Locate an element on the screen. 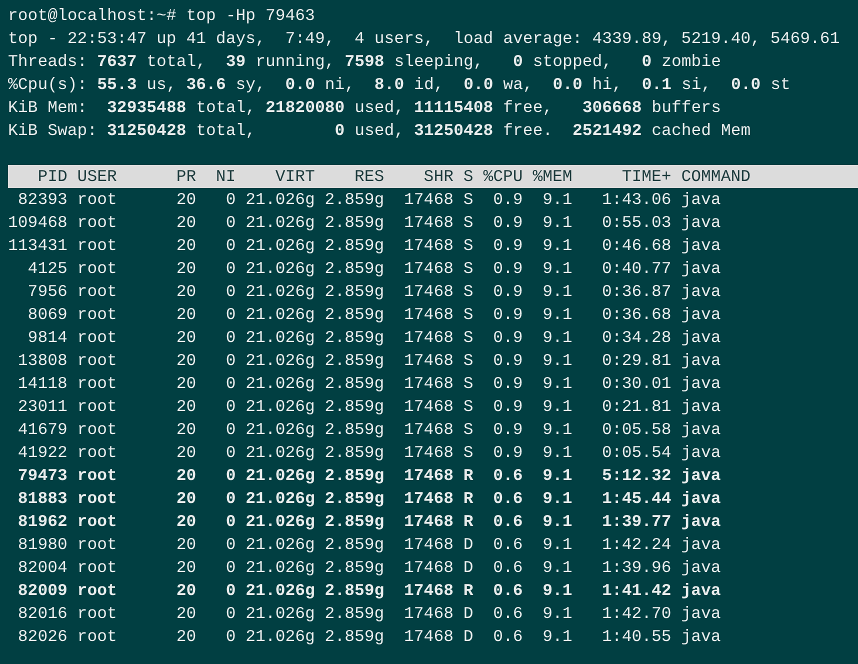 This screenshot has width=858, height=664. table-cell-text: 1:39.77 is located at coordinates (636, 522).